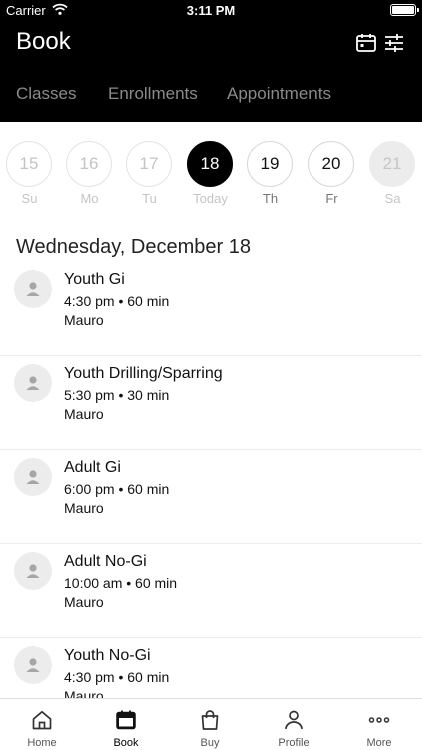 The height and width of the screenshot is (750, 422). What do you see at coordinates (270, 164) in the screenshot?
I see `day-number: 19` at bounding box center [270, 164].